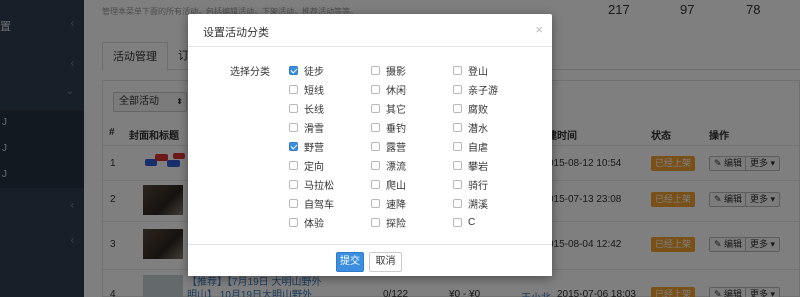 The image size is (800, 297). I want to click on category-label: 攀岩, so click(478, 167).